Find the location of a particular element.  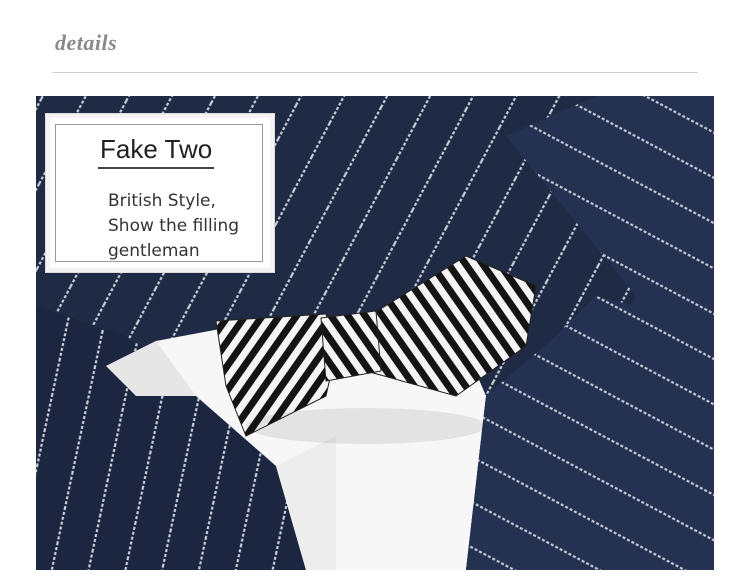

header-blank-area-right is located at coordinates (652, 45).